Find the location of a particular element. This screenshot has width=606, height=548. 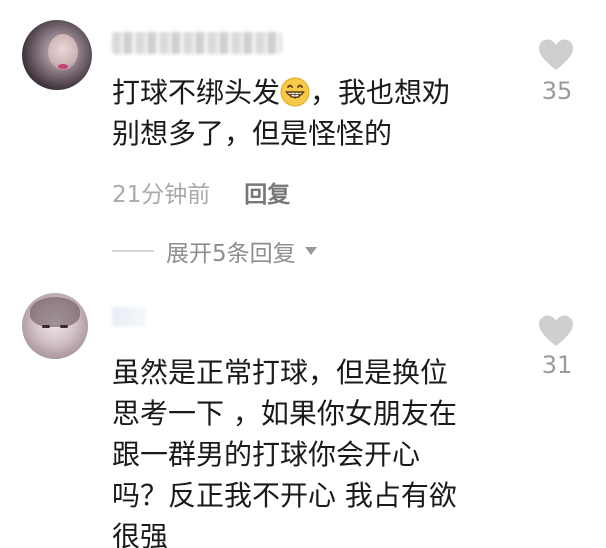

comment-text: 打球不绑头发 ，我也想劝 别想多了，但是怪怪的 is located at coordinates (281, 113).